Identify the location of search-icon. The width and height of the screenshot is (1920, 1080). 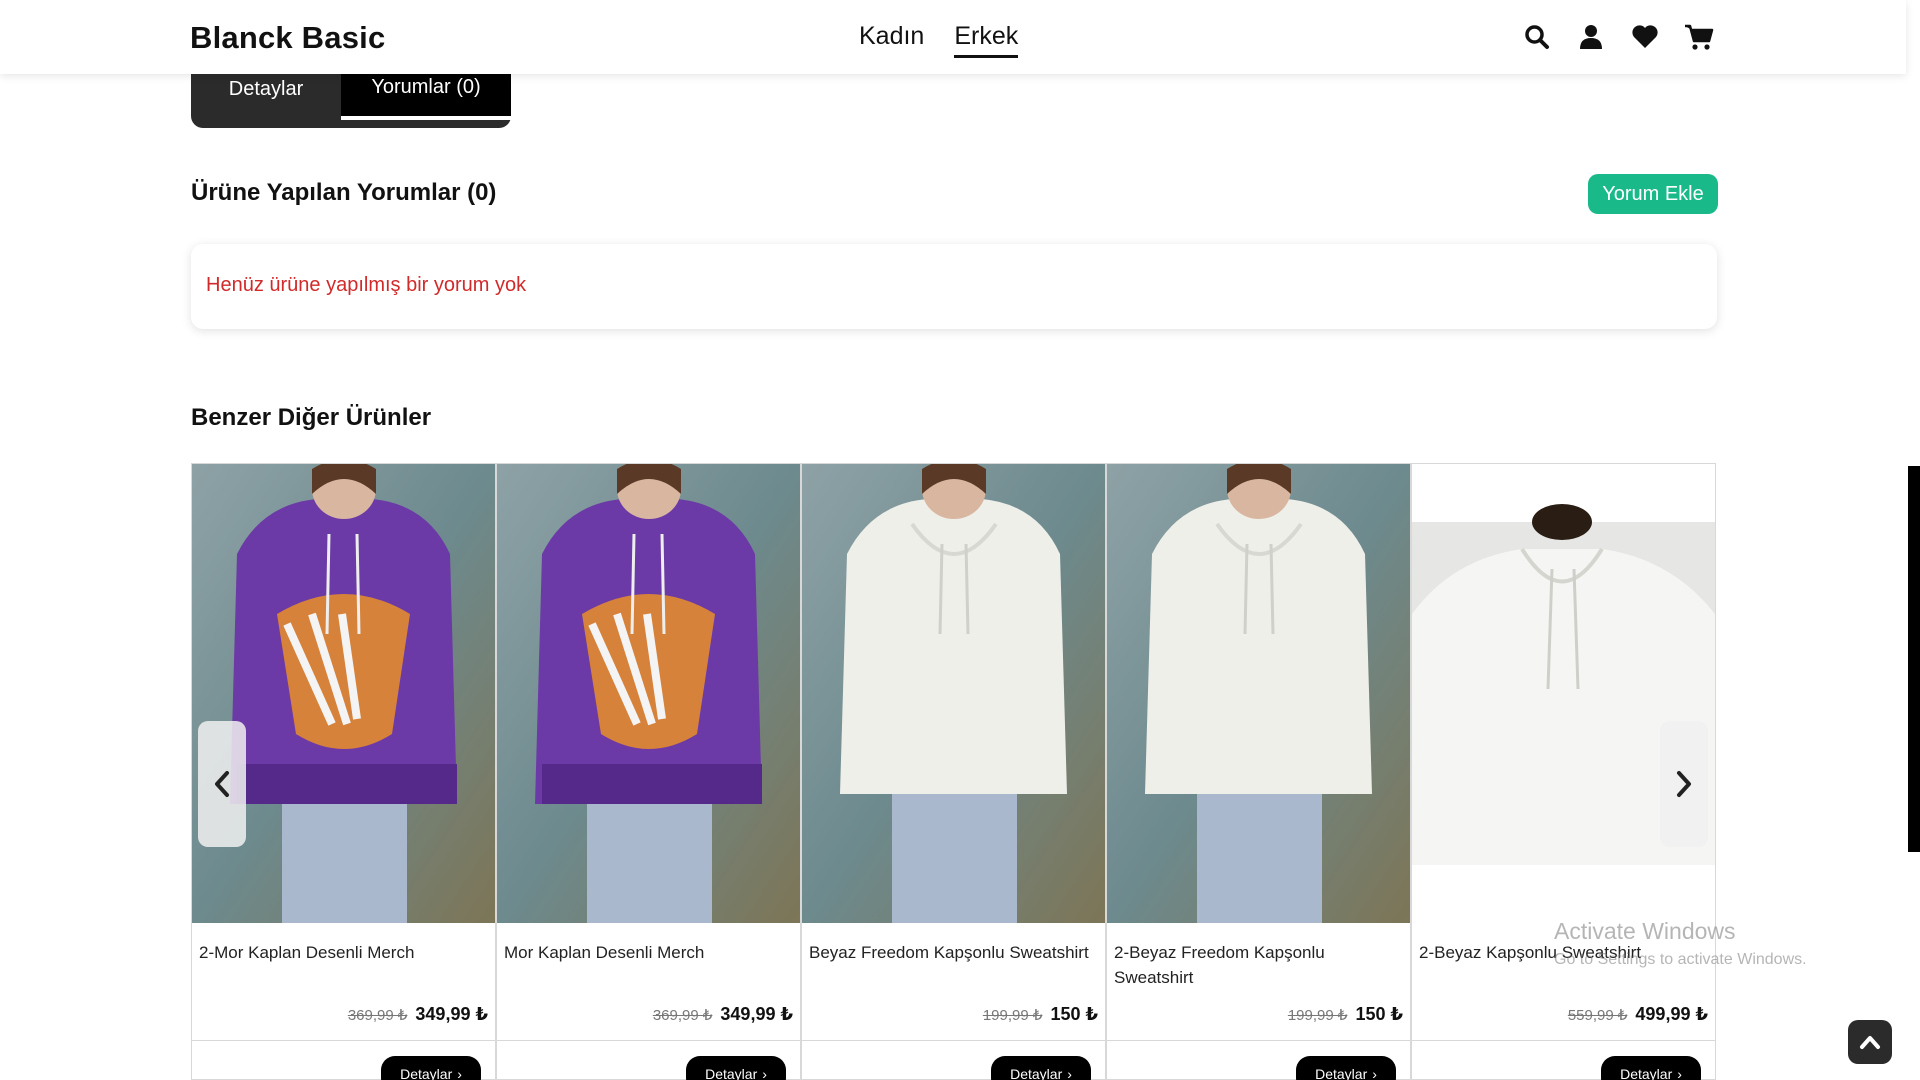
(1537, 37).